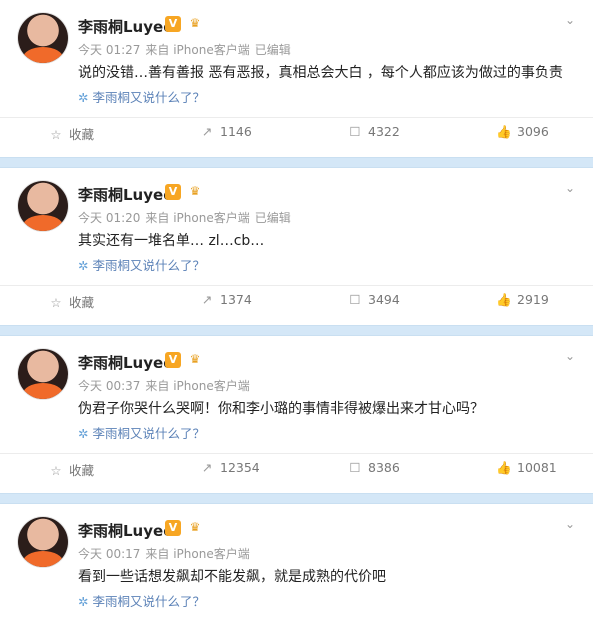 This screenshot has width=593, height=634. I want to click on repost-button: ↗ 1146, so click(225, 133).